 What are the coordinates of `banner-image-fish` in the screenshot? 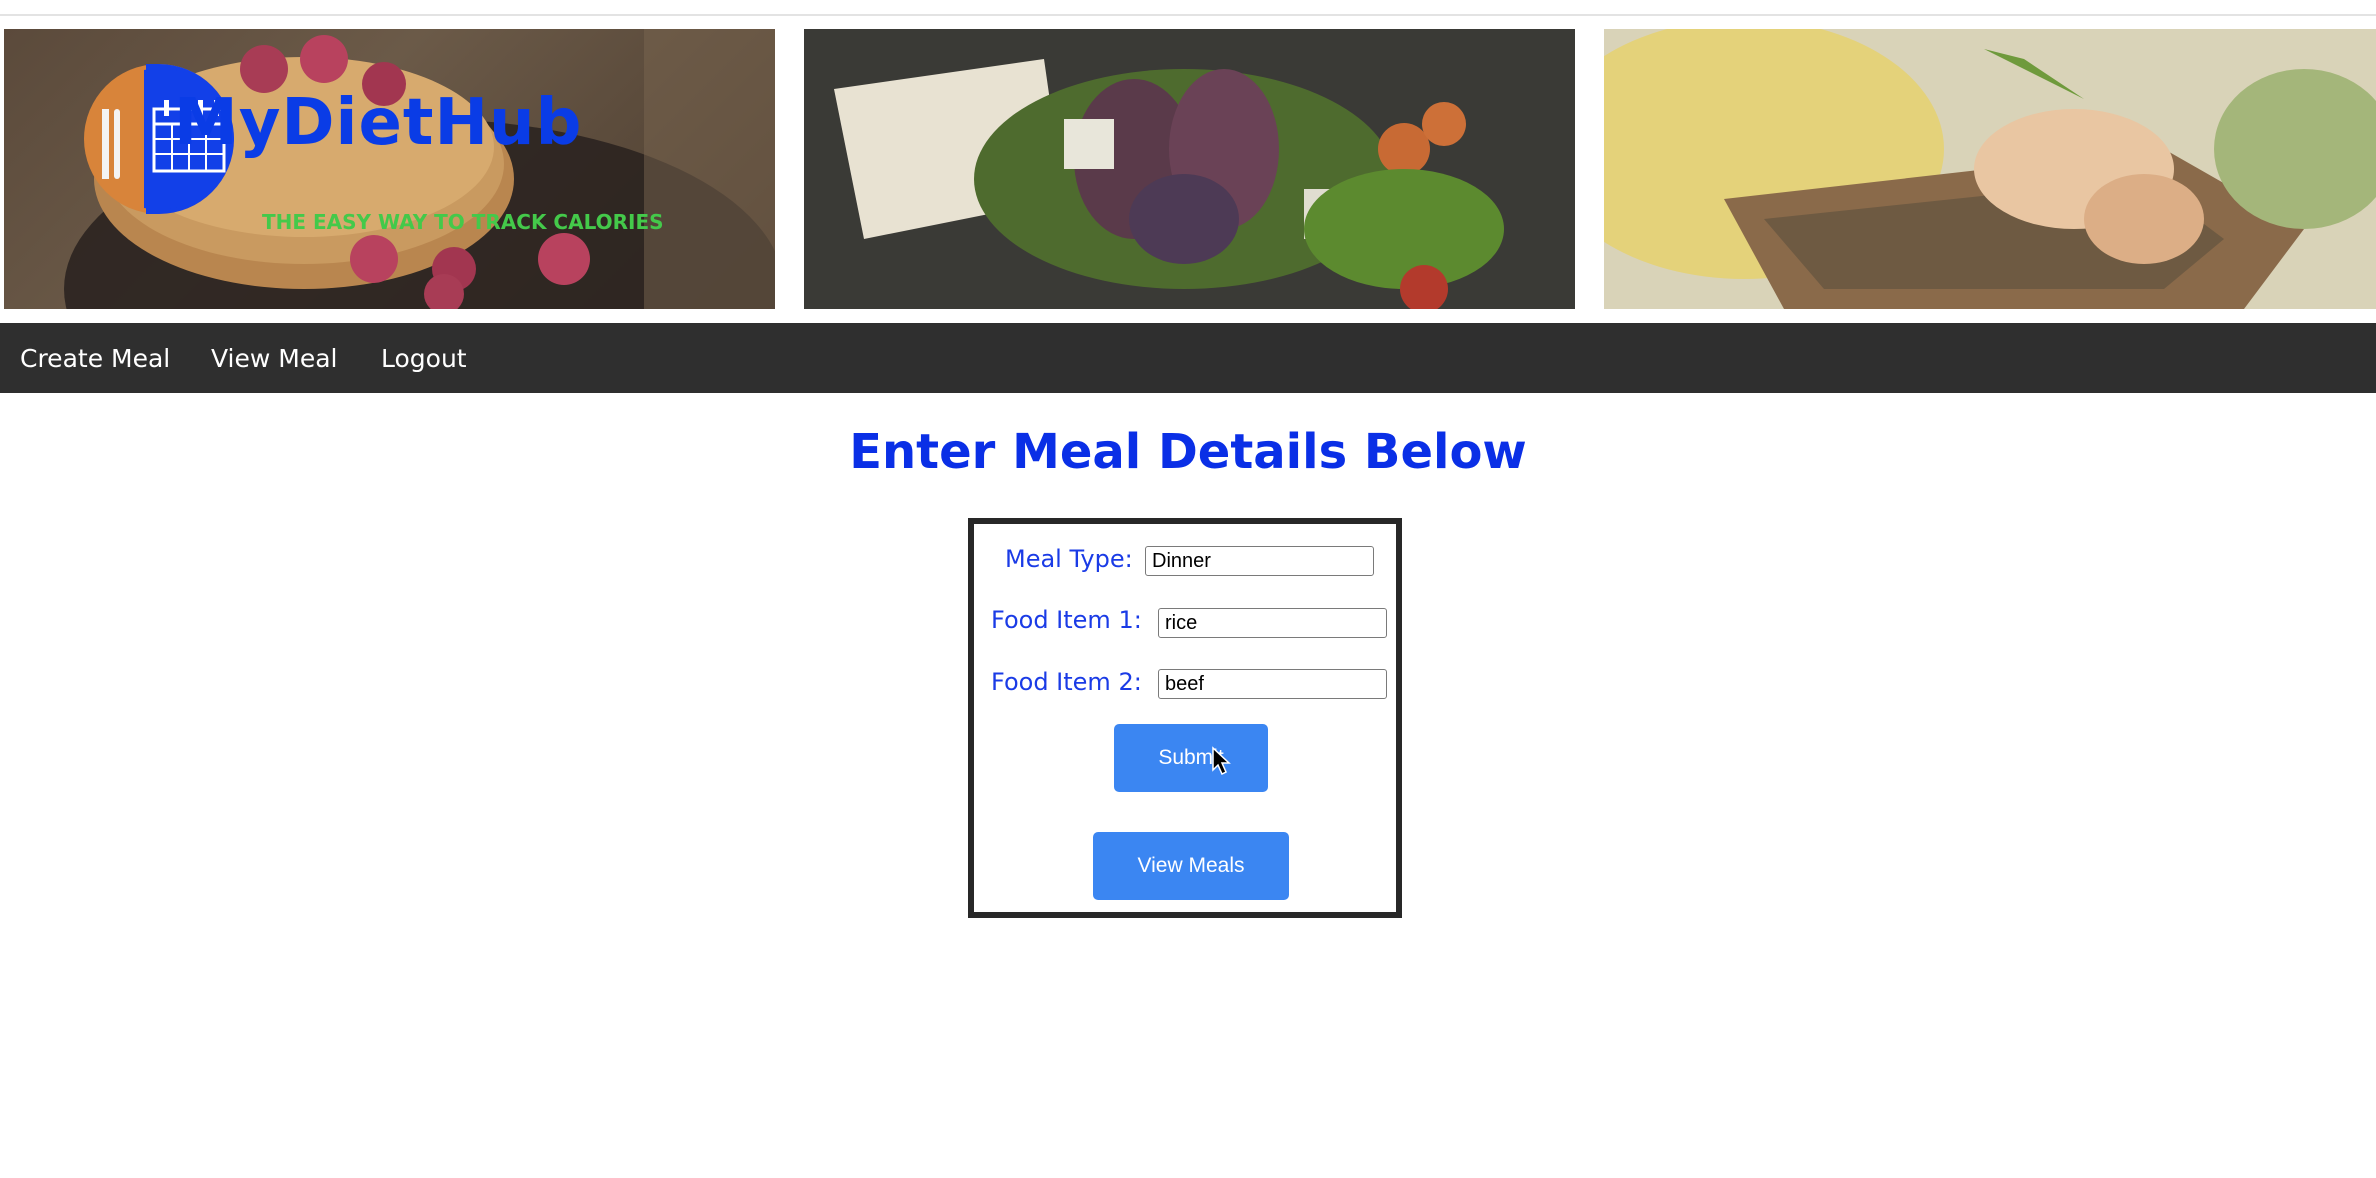 It's located at (1990, 169).